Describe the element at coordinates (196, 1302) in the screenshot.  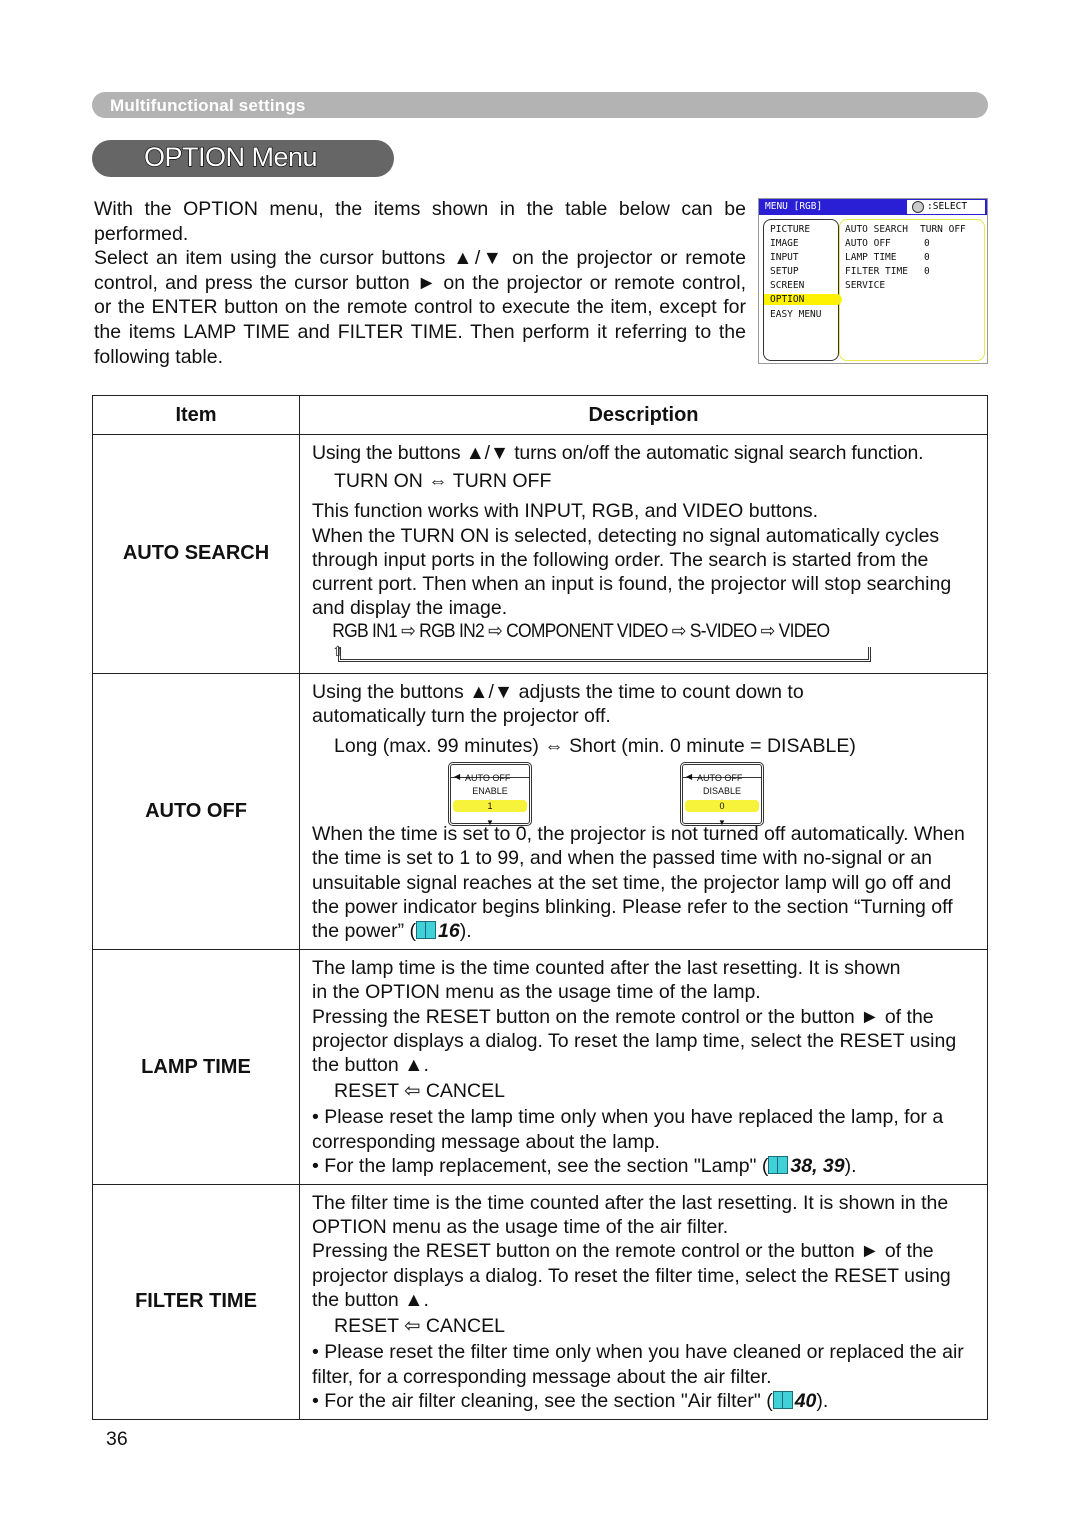
I see `item-filter-time: FILTER TIME` at that location.